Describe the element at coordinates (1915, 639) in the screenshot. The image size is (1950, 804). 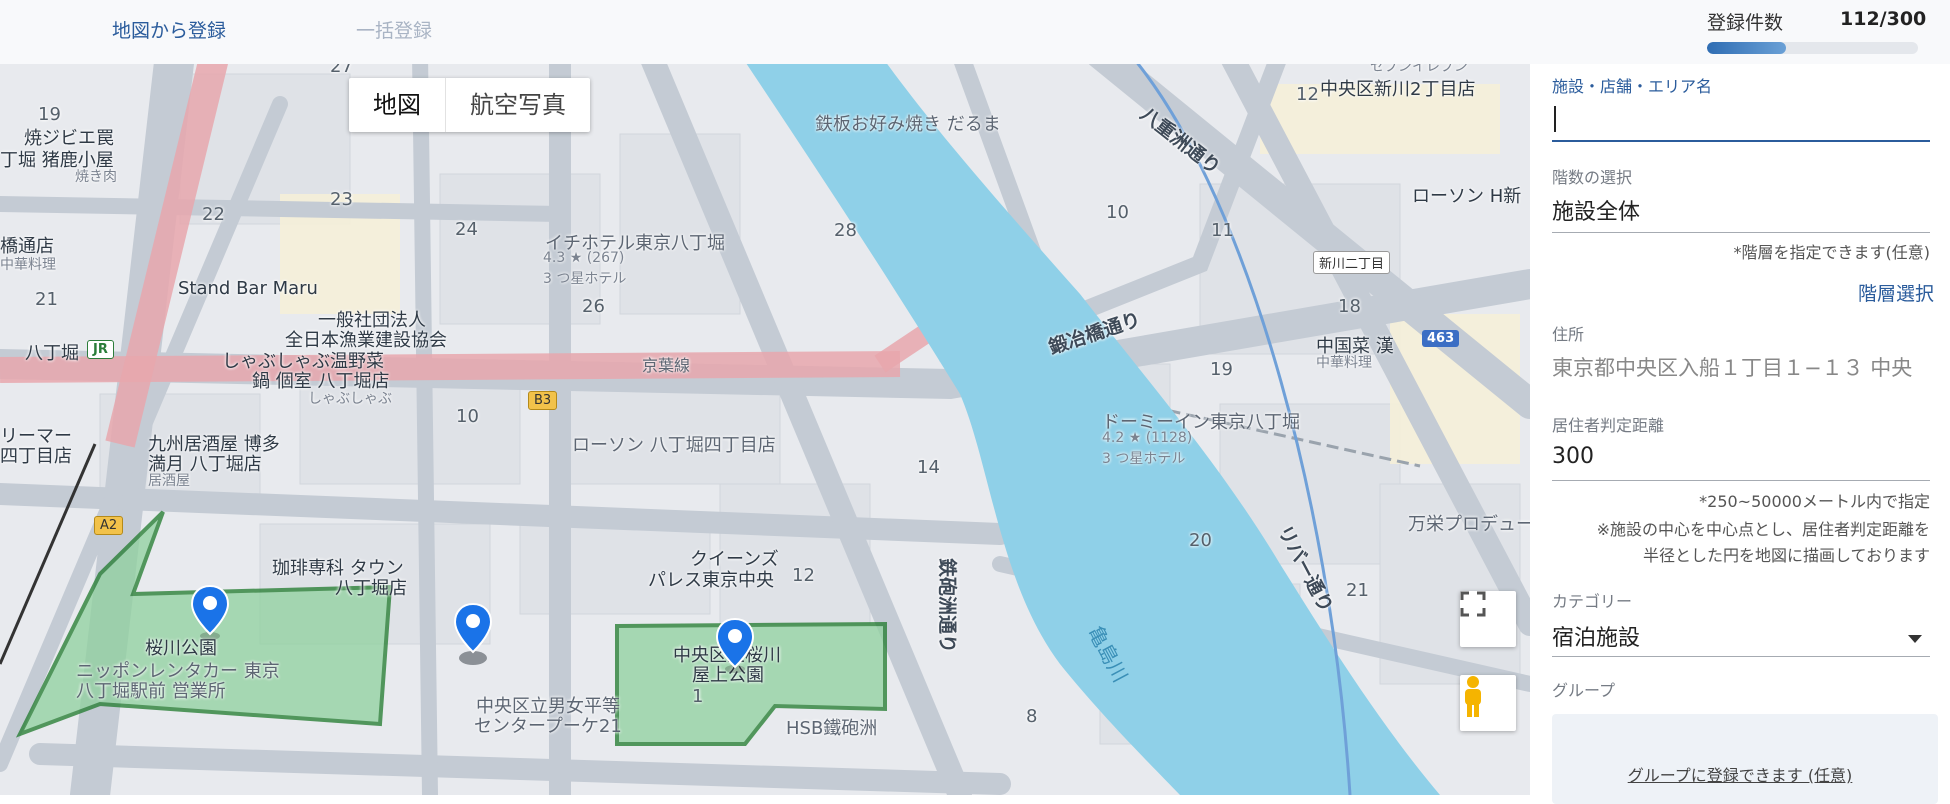
I see `chevron-down-icon` at that location.